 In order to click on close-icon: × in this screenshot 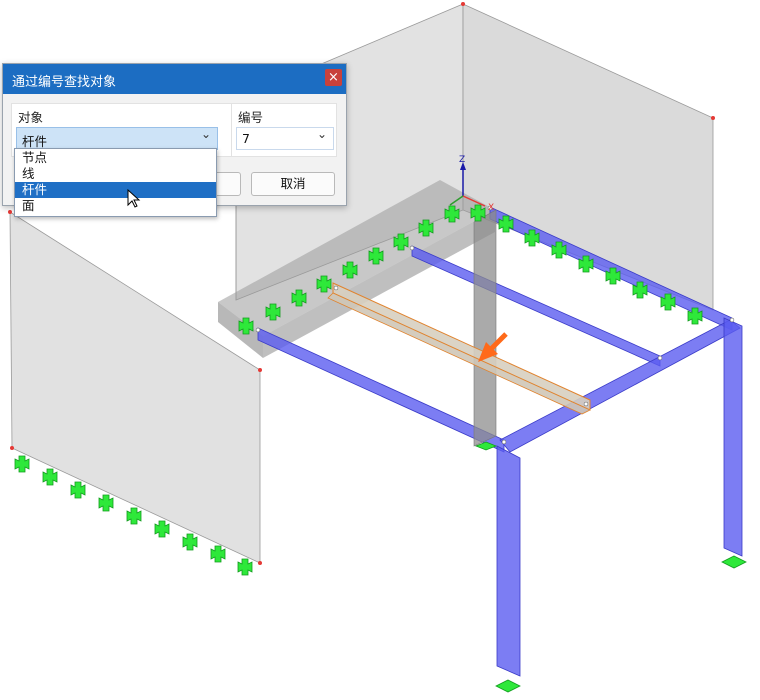, I will do `click(333, 77)`.